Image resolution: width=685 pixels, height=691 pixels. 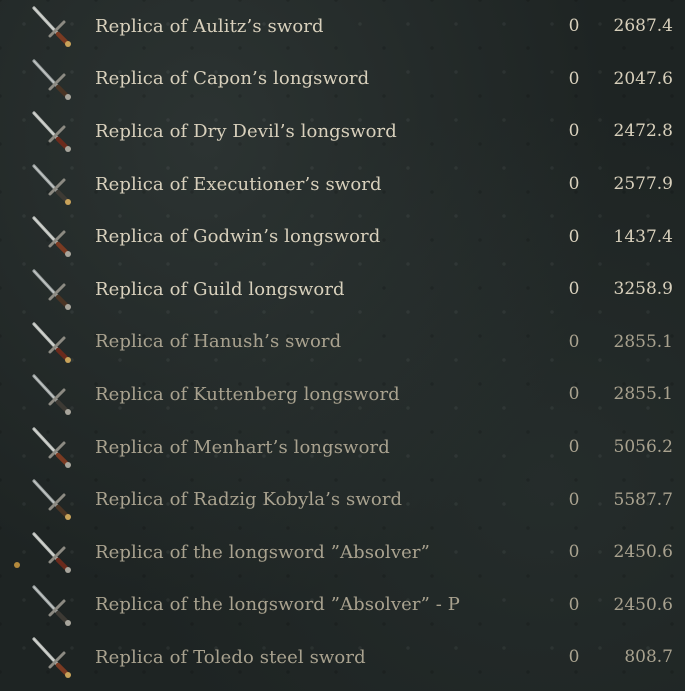 I want to click on item-name: Replica of the longsword ”Absolver”, so click(x=262, y=552).